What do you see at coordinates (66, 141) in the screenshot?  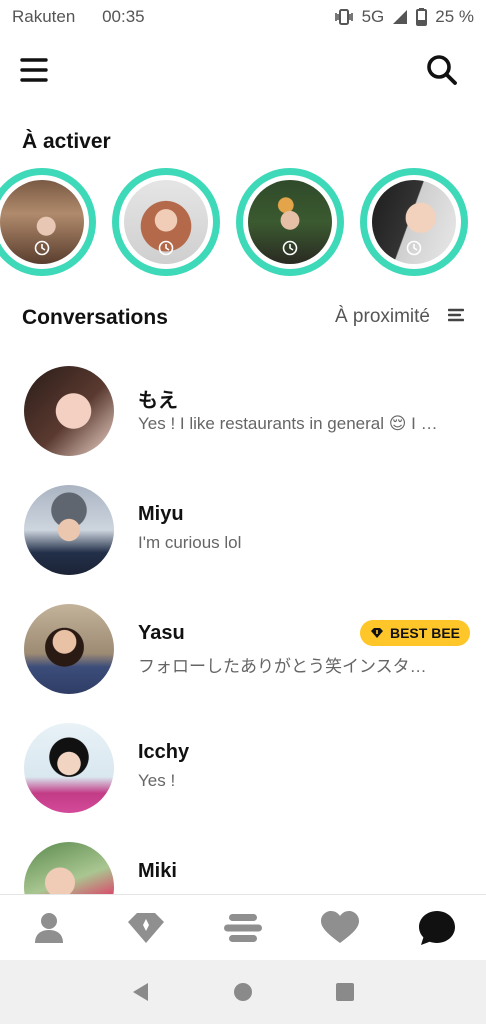 I see `activate-section-title: À activer` at bounding box center [66, 141].